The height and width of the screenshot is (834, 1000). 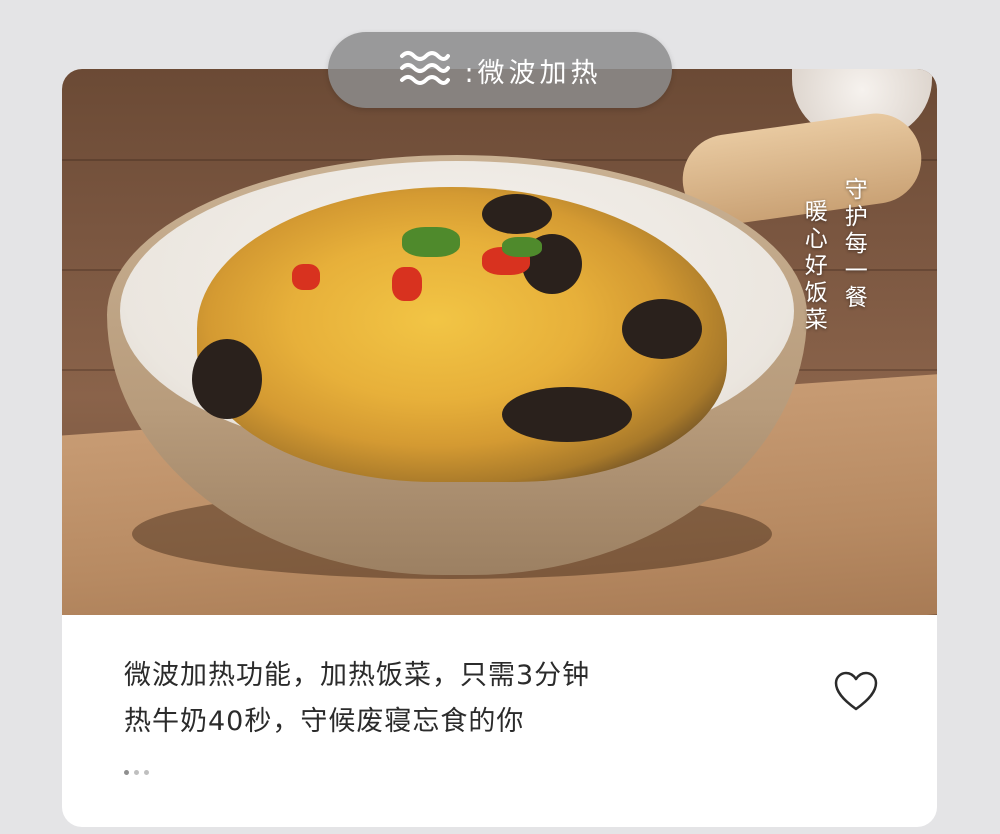 I want to click on feature-badge: :微波加热, so click(x=500, y=70).